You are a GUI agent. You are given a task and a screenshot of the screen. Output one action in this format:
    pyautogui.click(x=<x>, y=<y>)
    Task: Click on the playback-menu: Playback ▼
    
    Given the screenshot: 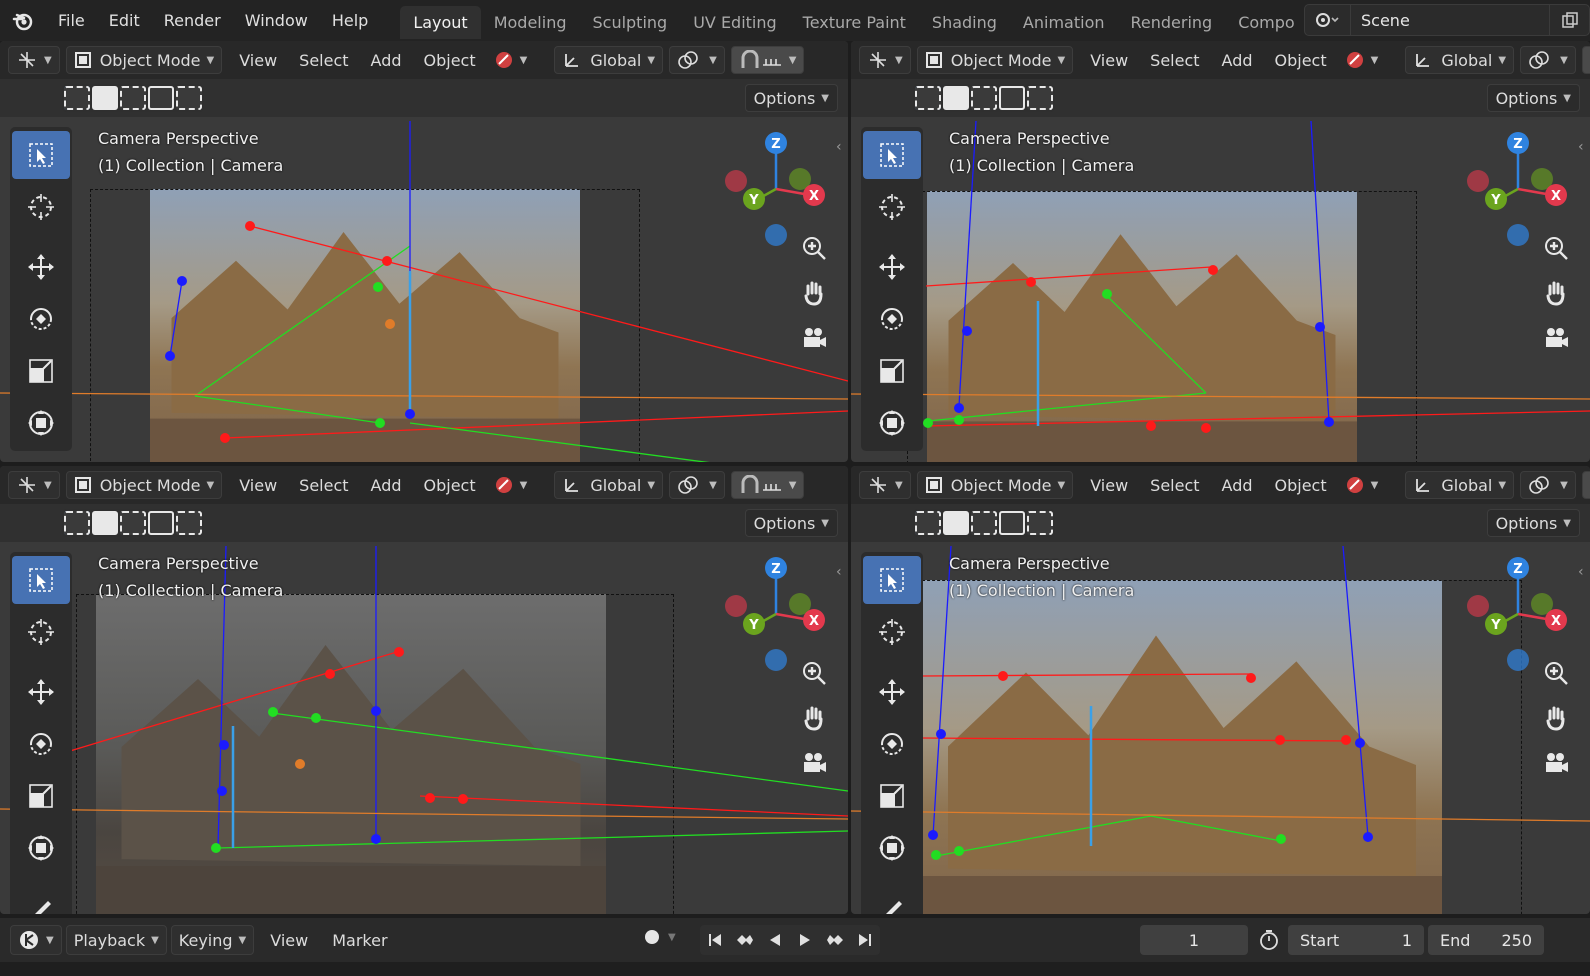 What is the action you would take?
    pyautogui.click(x=116, y=940)
    